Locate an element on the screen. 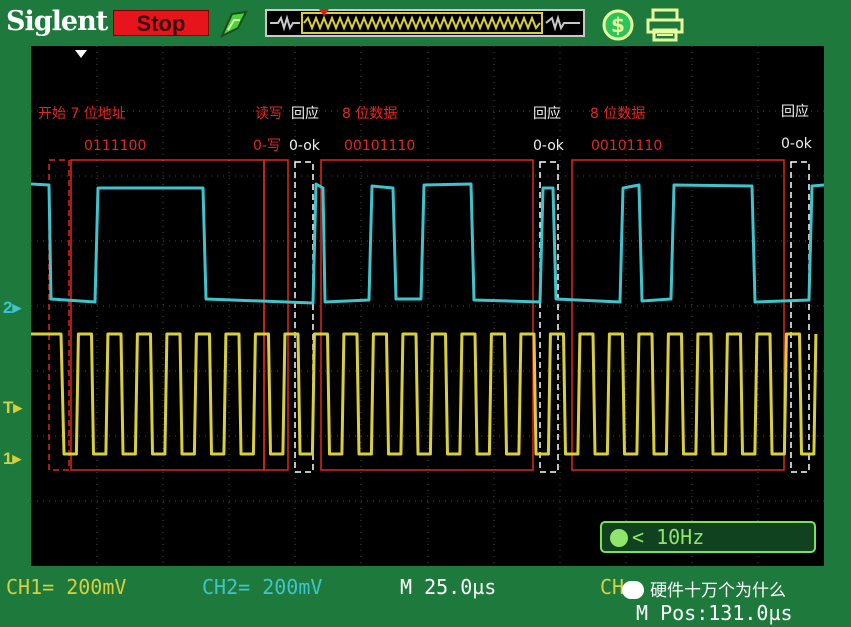 The width and height of the screenshot is (851, 627). trigger-level-arrow is located at coordinates (81, 54).